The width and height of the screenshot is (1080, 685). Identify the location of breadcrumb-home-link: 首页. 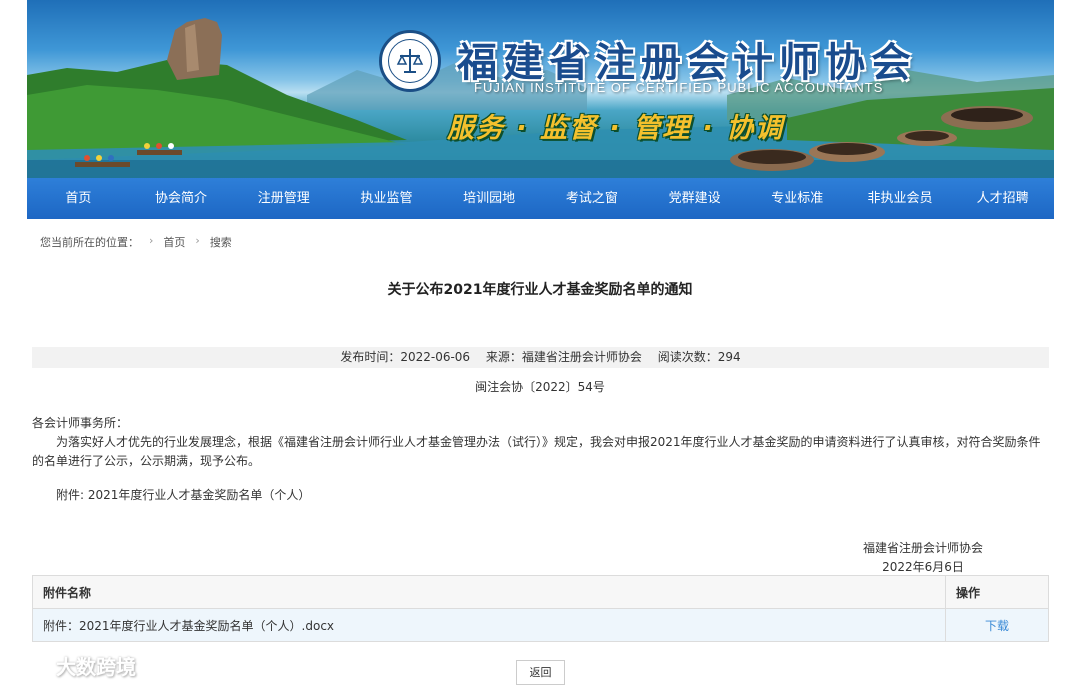
(174, 242).